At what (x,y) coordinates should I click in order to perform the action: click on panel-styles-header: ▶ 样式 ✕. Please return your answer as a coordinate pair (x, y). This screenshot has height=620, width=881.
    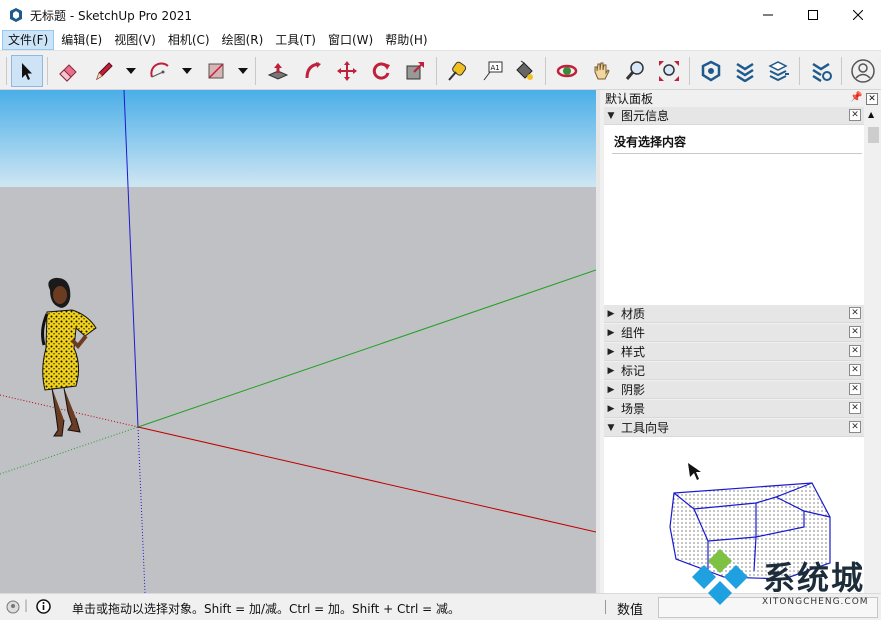
    Looking at the image, I should click on (734, 352).